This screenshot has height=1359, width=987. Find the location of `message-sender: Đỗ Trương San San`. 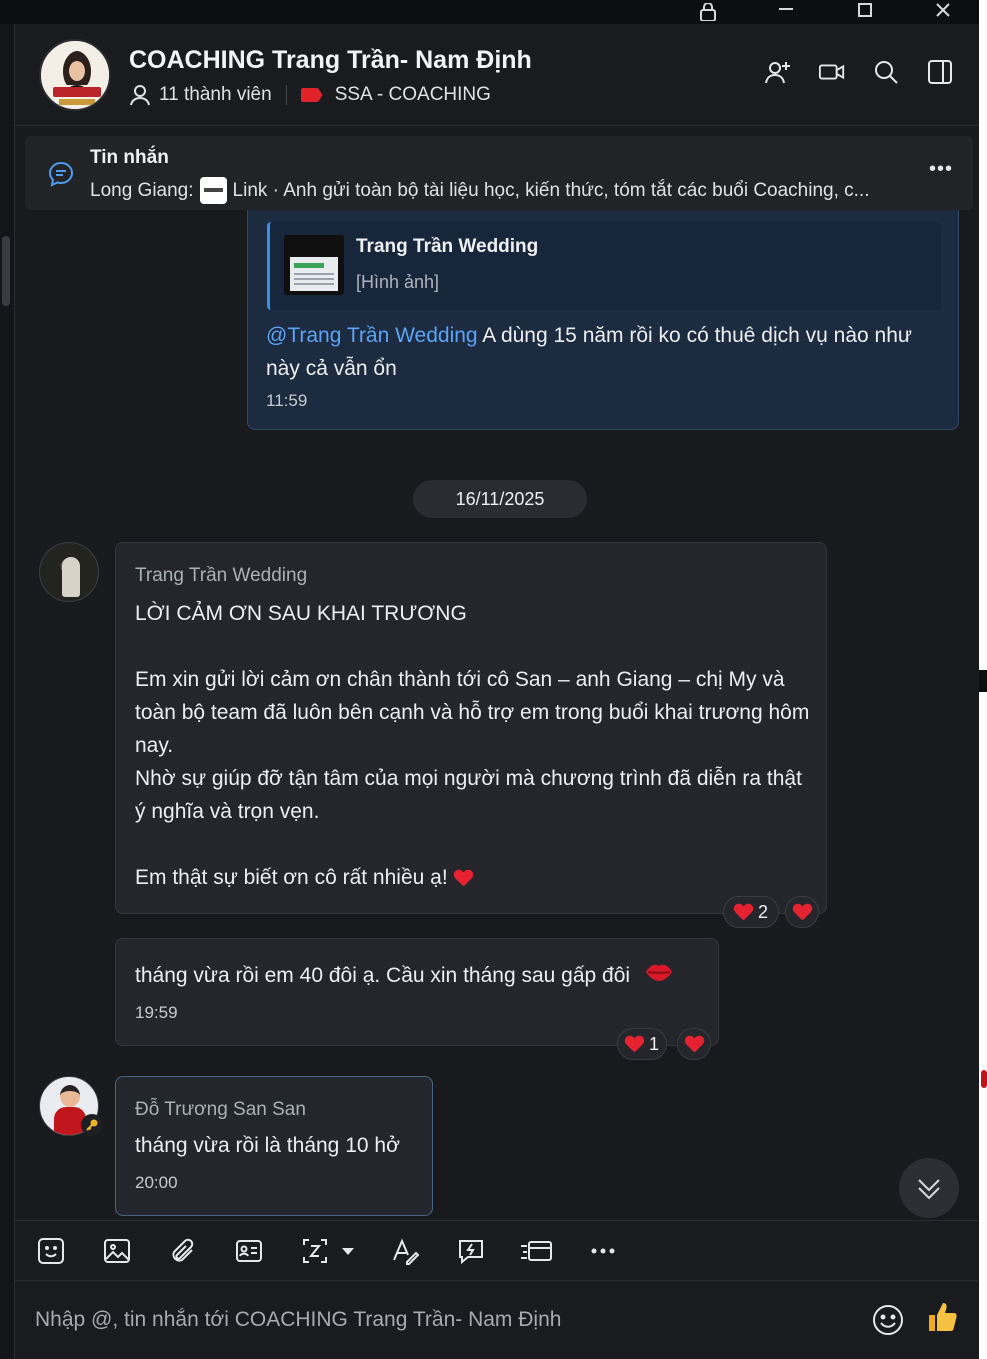

message-sender: Đỗ Trương San San is located at coordinates (220, 1110).